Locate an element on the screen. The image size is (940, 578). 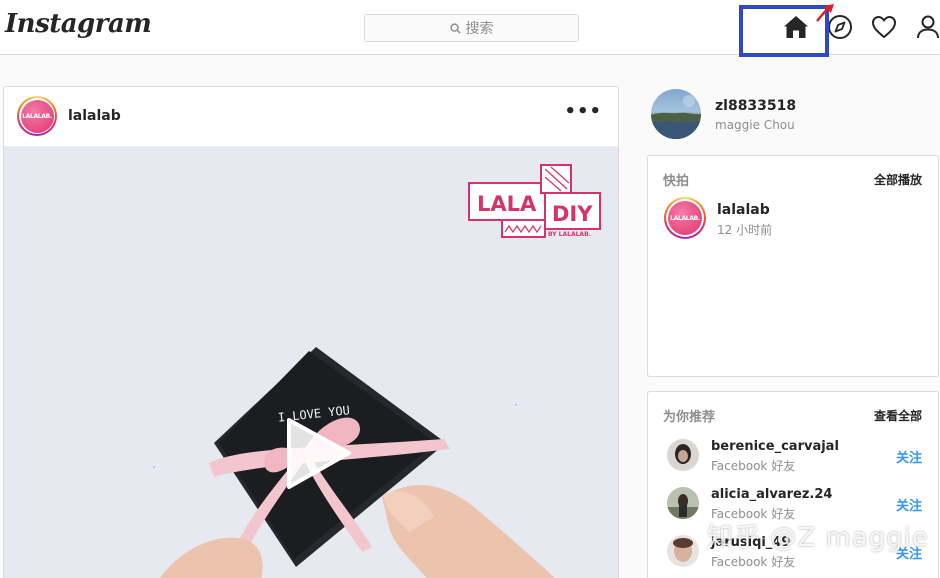
suggestions-title: 为你推荐 is located at coordinates (689, 417).